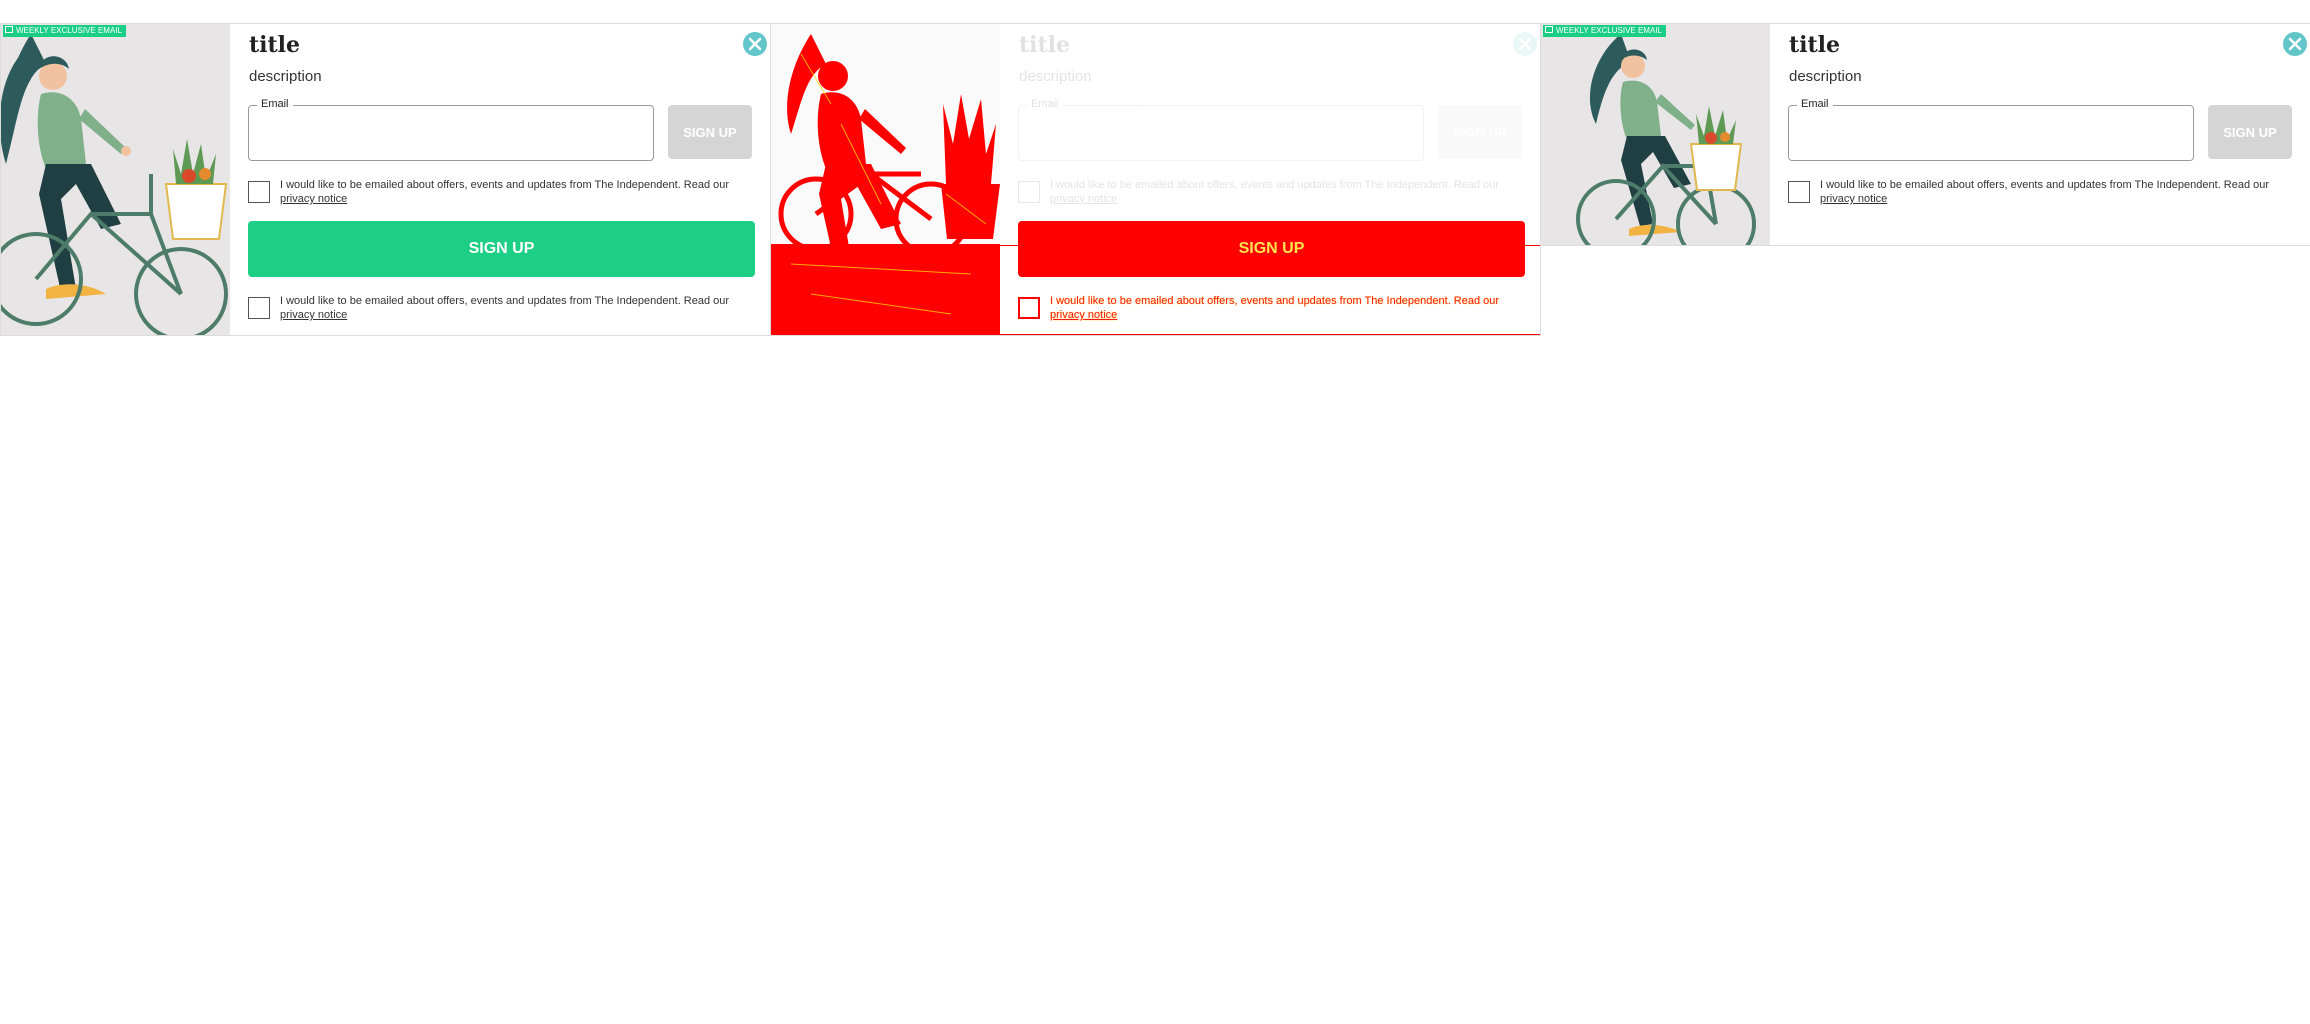 The width and height of the screenshot is (2310, 1024). What do you see at coordinates (313, 315) in the screenshot?
I see `privacy-notice-link-secondary: privacy notice` at bounding box center [313, 315].